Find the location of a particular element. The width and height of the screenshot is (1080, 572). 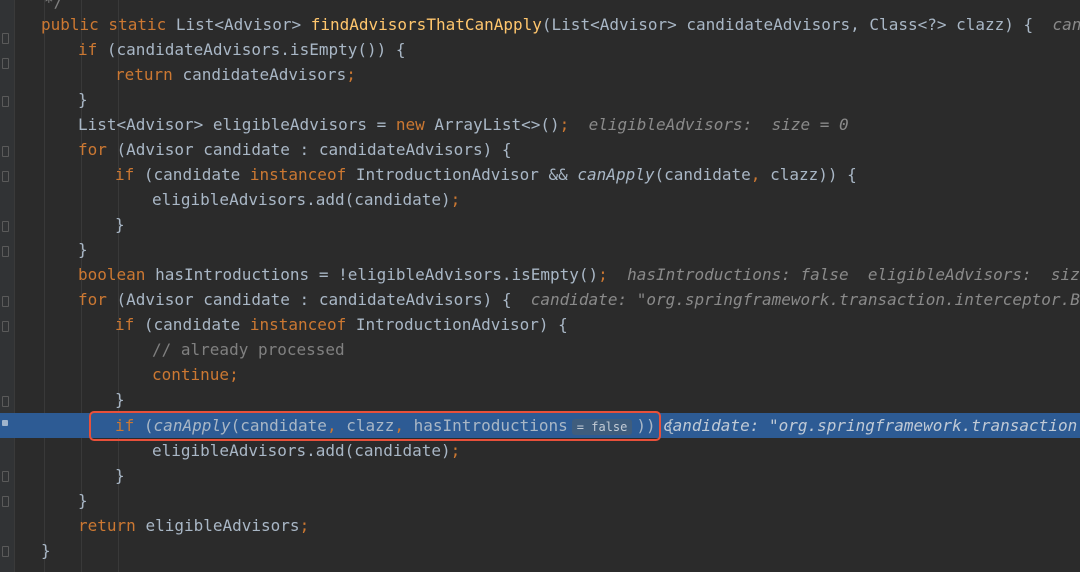

comment-token: */ is located at coordinates (54, 5).